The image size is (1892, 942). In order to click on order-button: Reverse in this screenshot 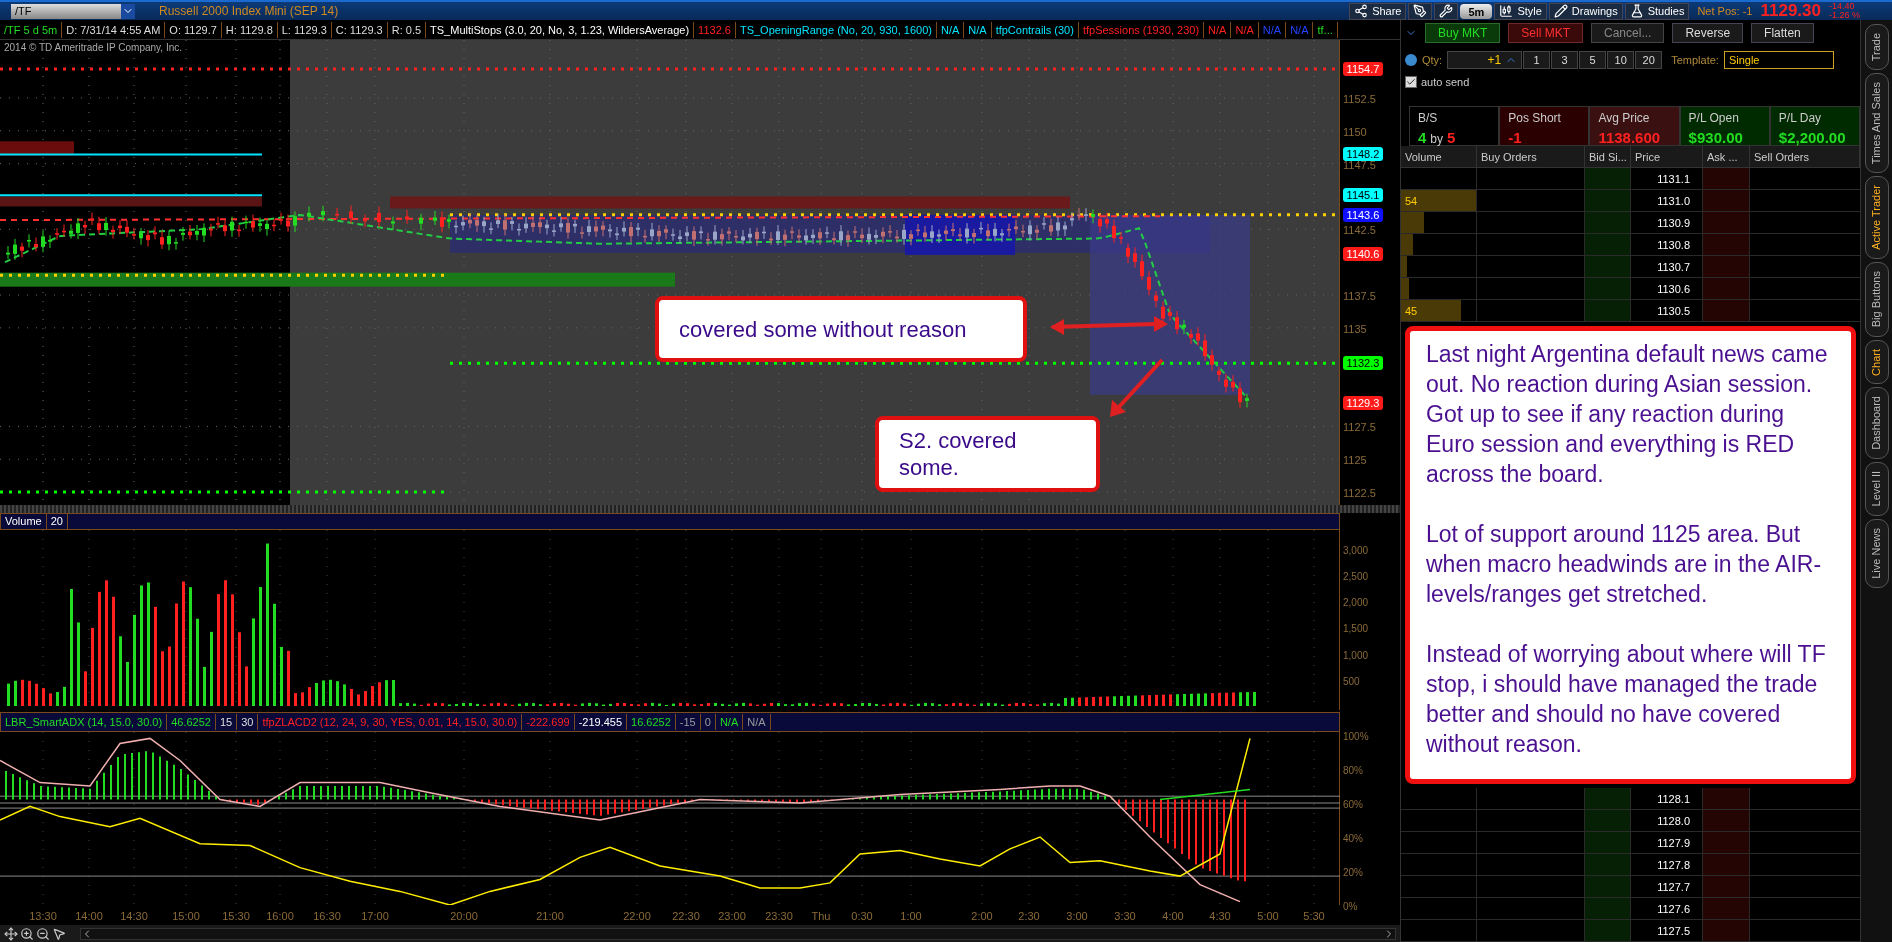, I will do `click(1708, 33)`.